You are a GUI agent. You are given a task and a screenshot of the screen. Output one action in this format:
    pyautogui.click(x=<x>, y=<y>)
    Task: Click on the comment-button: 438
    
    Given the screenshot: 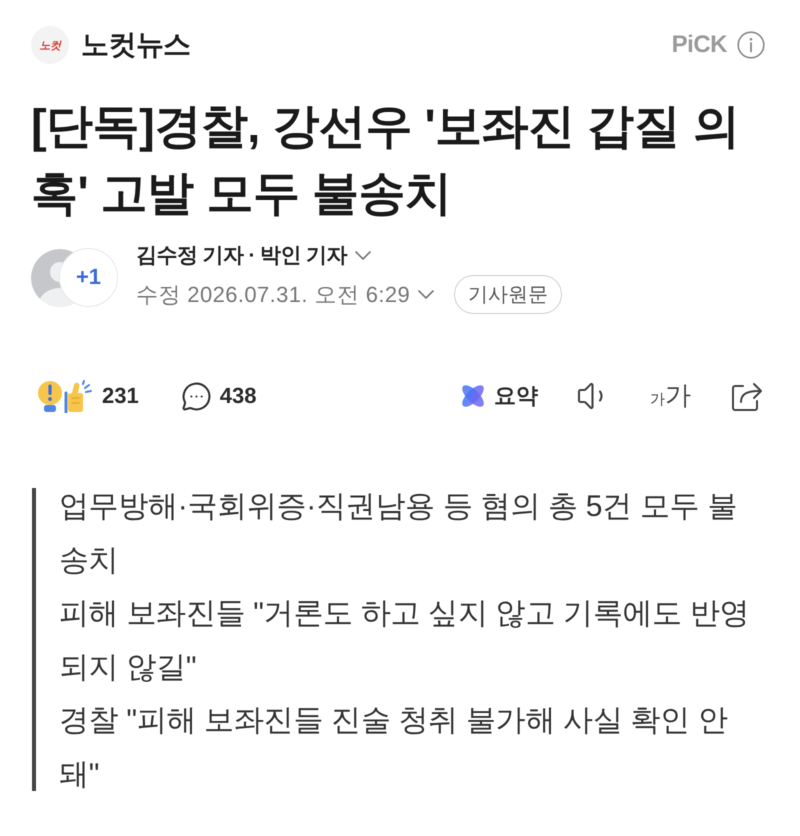 What is the action you would take?
    pyautogui.click(x=218, y=396)
    